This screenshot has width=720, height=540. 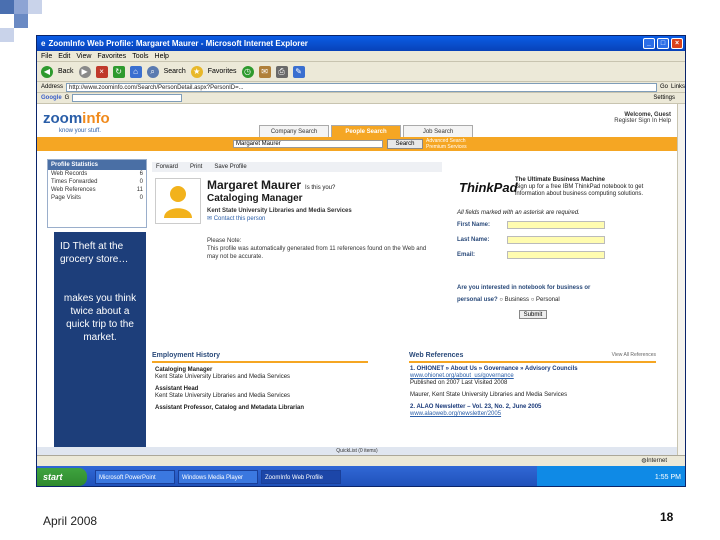 What do you see at coordinates (634, 355) in the screenshot?
I see `view-all-link: View All References` at bounding box center [634, 355].